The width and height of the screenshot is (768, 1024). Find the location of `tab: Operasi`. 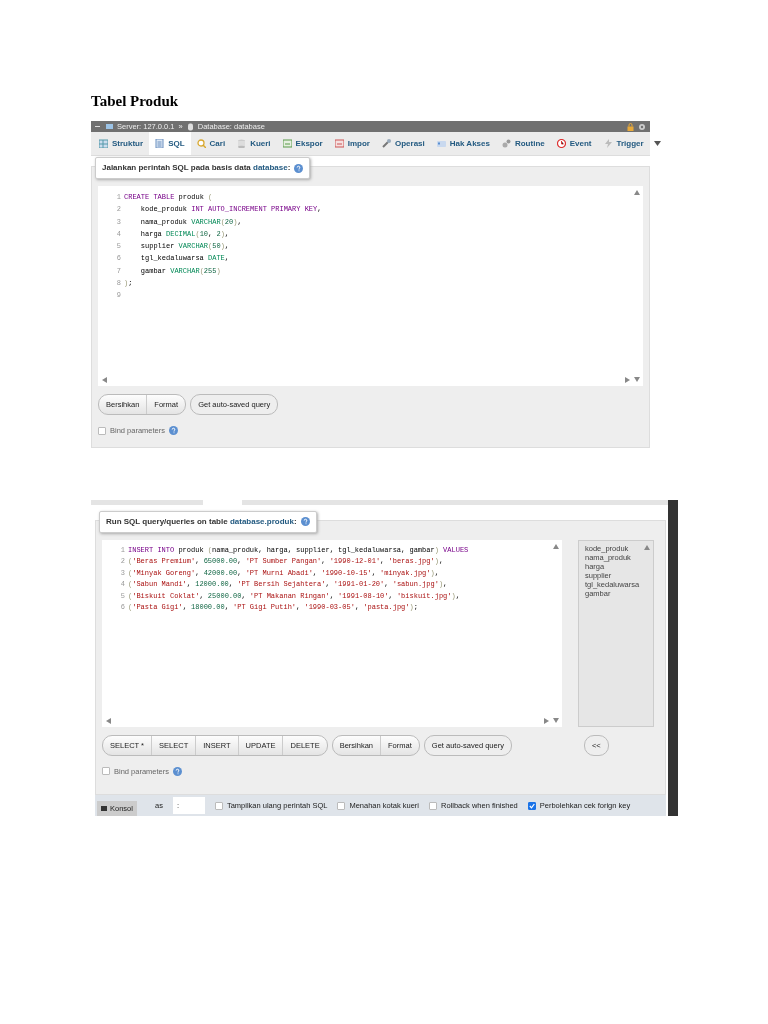

tab: Operasi is located at coordinates (403, 143).